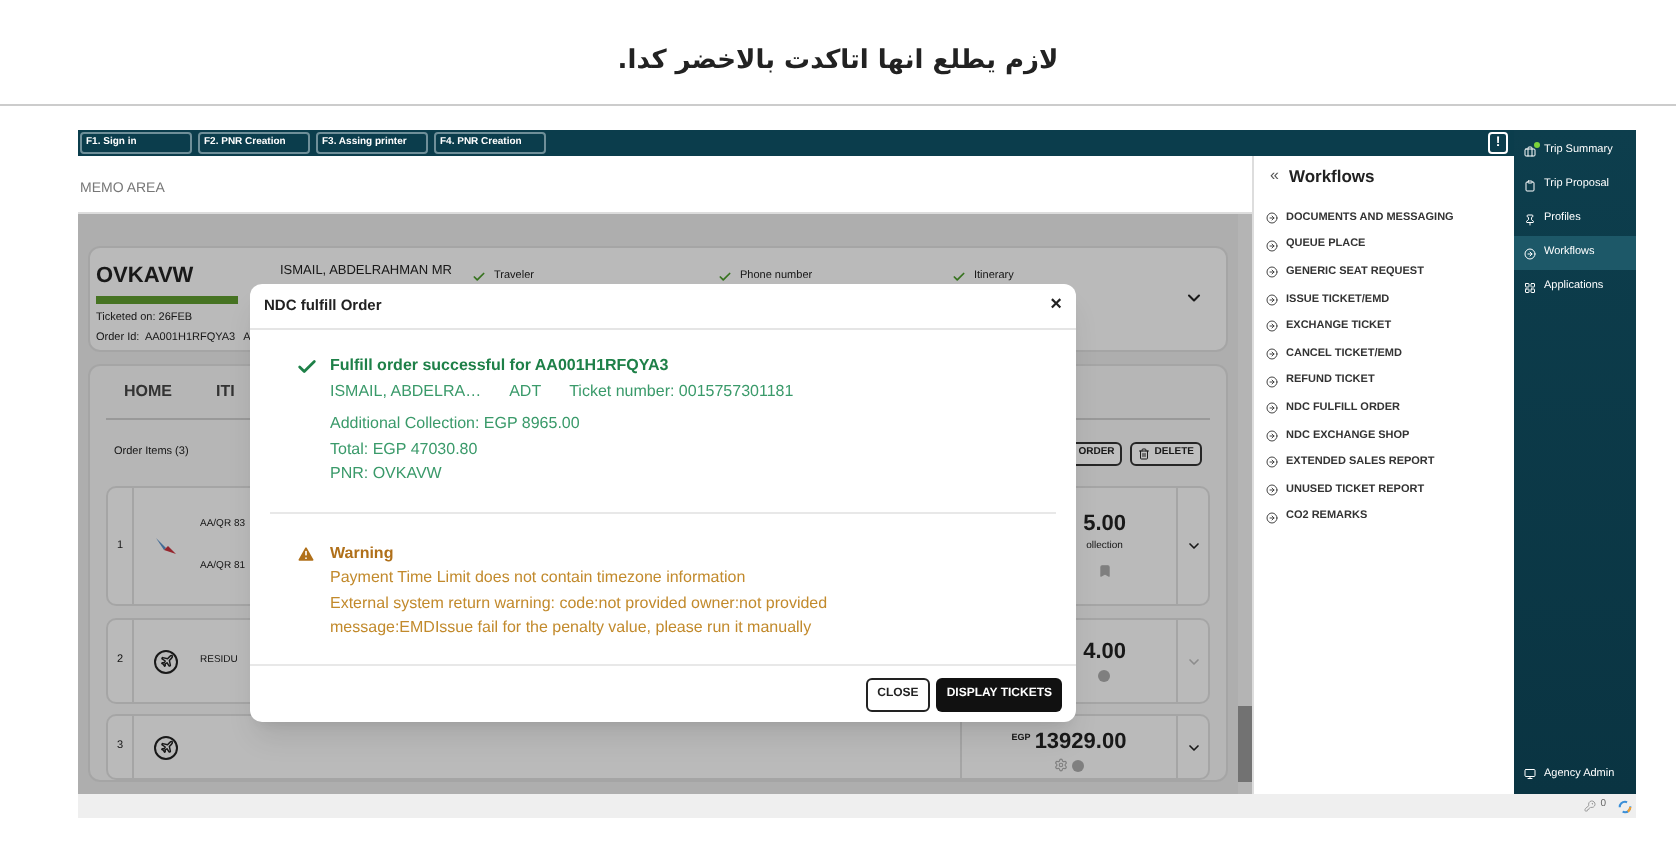 The height and width of the screenshot is (856, 1676). What do you see at coordinates (1245, 744) in the screenshot?
I see `scrollbar-thumb` at bounding box center [1245, 744].